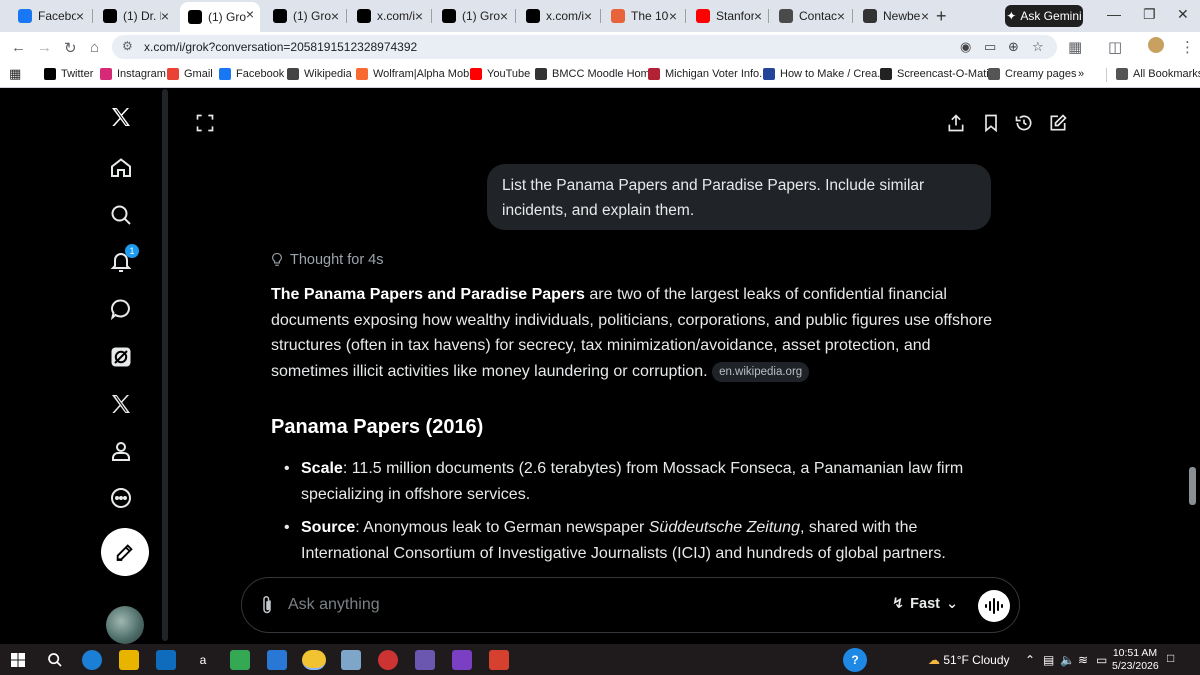 The height and width of the screenshot is (675, 1200). Describe the element at coordinates (121, 117) in the screenshot. I see `x-logo-icon` at that location.